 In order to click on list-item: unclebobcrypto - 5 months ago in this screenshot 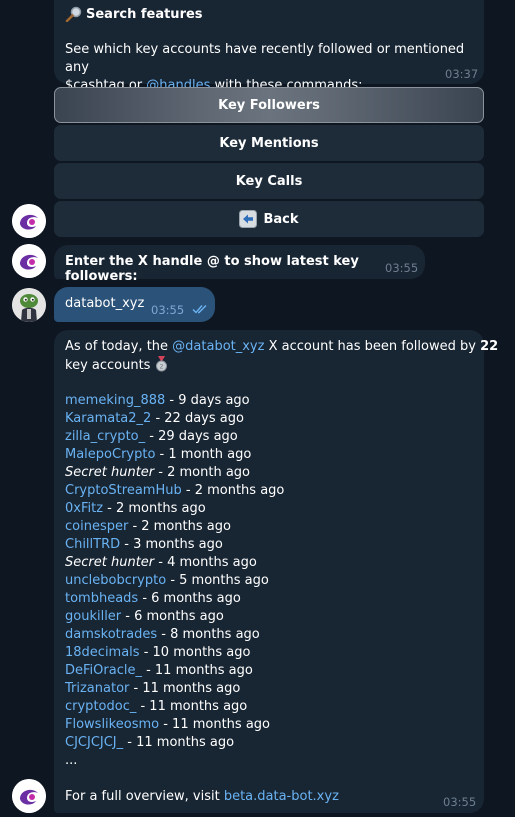, I will do `click(167, 580)`.